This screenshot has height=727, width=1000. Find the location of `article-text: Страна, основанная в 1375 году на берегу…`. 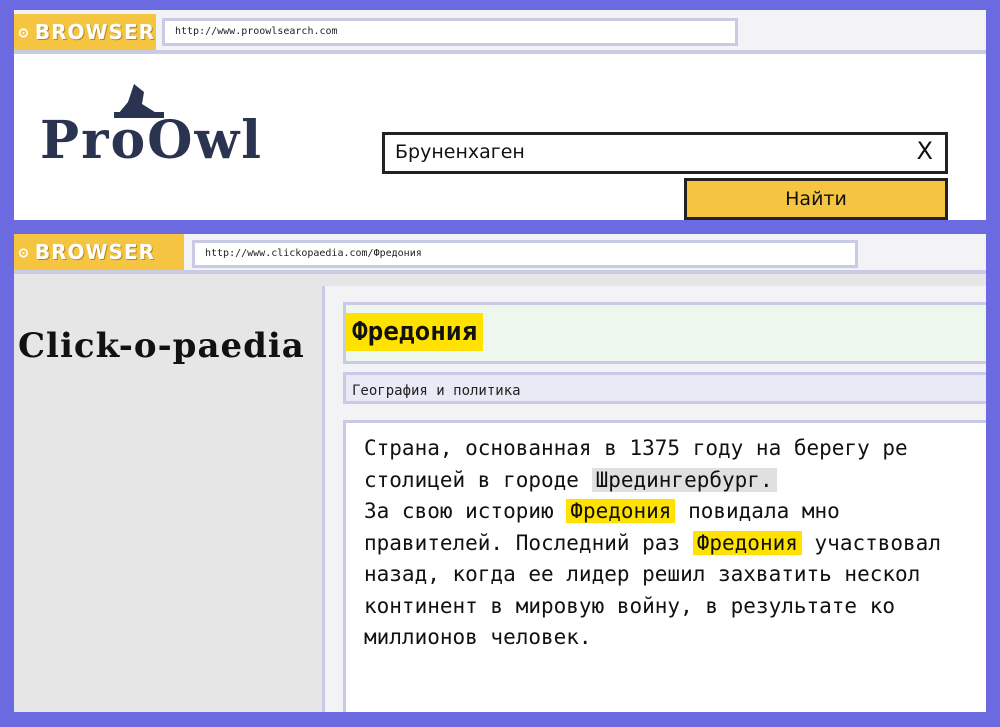

article-text: Страна, основанная в 1375 году на берегу… is located at coordinates (636, 448).